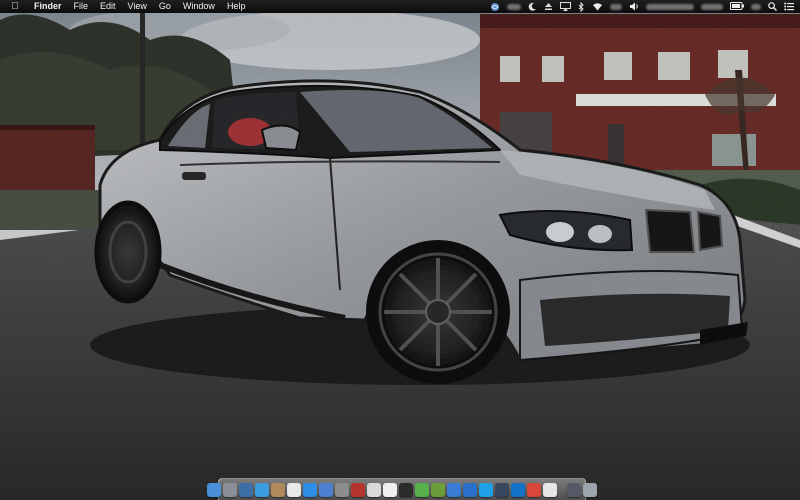 The width and height of the screenshot is (800, 500). I want to click on menu-help: Help, so click(236, 6).